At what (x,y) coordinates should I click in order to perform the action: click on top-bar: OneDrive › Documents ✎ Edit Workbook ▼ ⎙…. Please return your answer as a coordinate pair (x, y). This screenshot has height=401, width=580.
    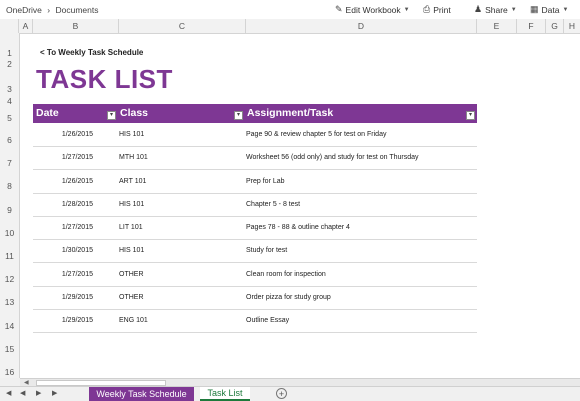
    Looking at the image, I should click on (290, 9).